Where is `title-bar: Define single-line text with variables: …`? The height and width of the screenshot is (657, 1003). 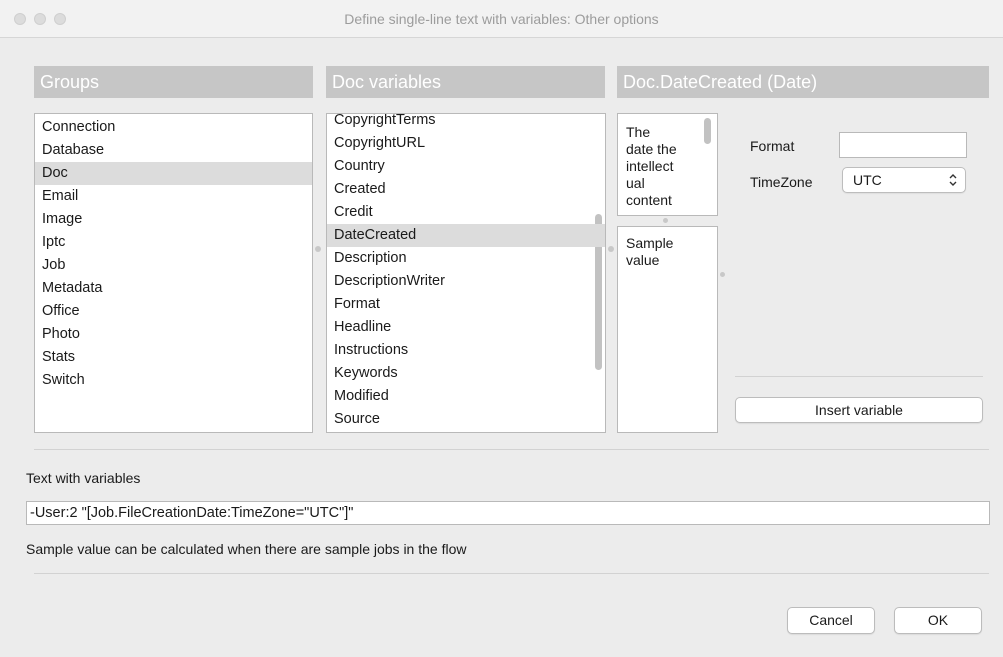 title-bar: Define single-line text with variables: … is located at coordinates (501, 19).